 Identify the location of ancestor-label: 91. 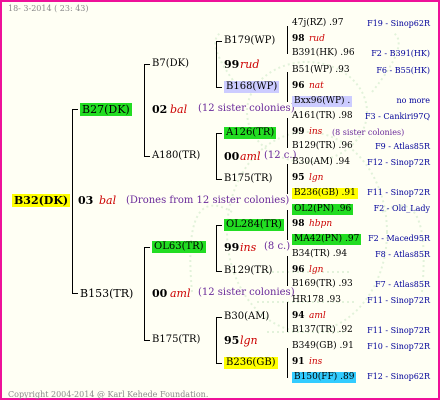
(298, 362).